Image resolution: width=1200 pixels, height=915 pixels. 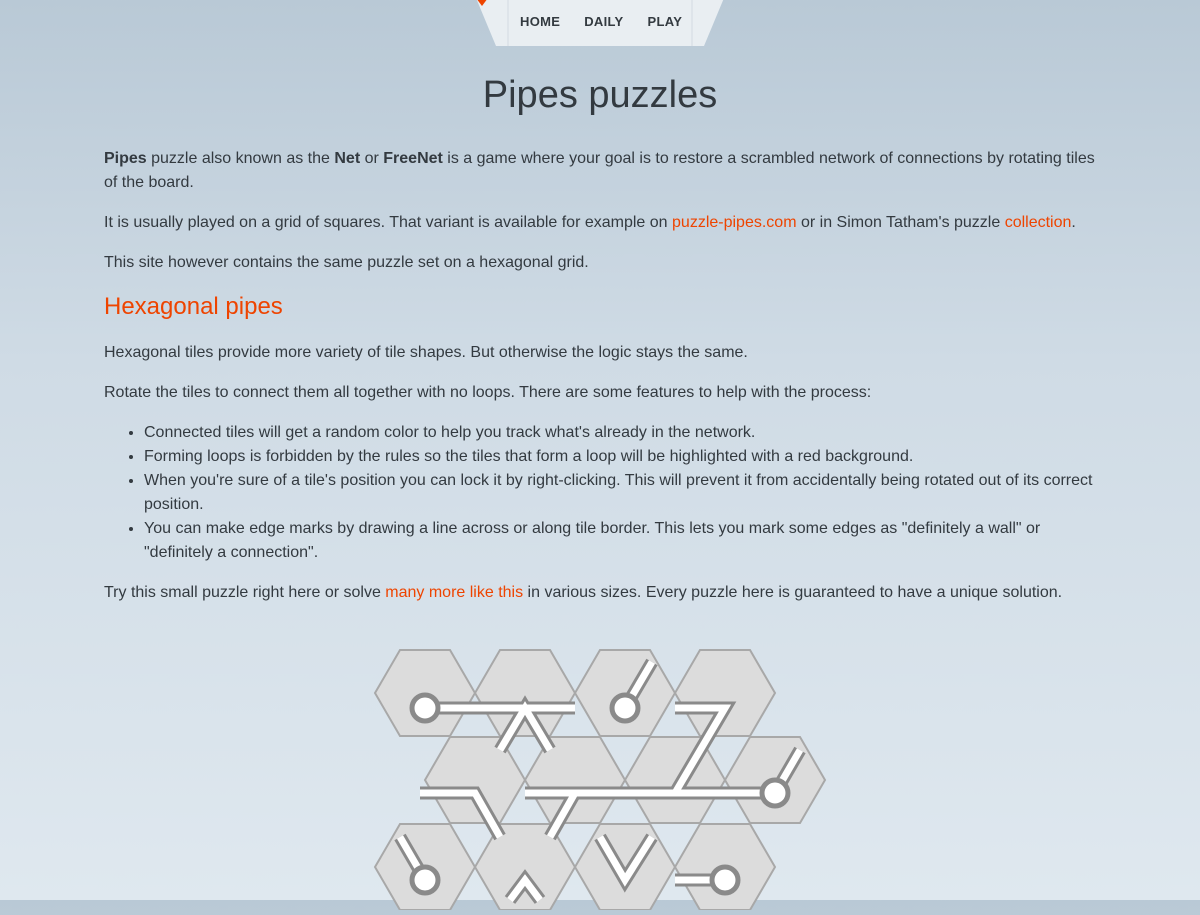 I want to click on section-title: Hexagonal pipes, so click(x=193, y=306).